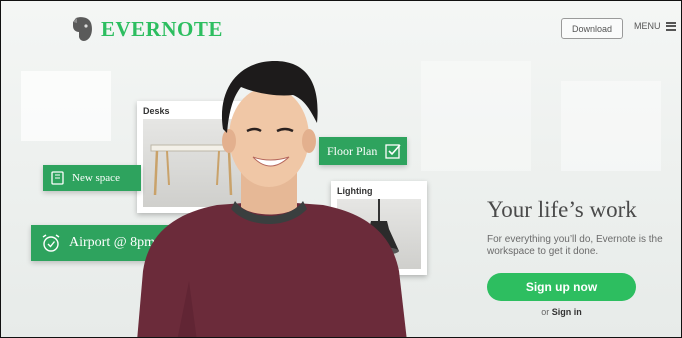 The height and width of the screenshot is (338, 682). I want to click on sign-in-prefix: or, so click(545, 312).